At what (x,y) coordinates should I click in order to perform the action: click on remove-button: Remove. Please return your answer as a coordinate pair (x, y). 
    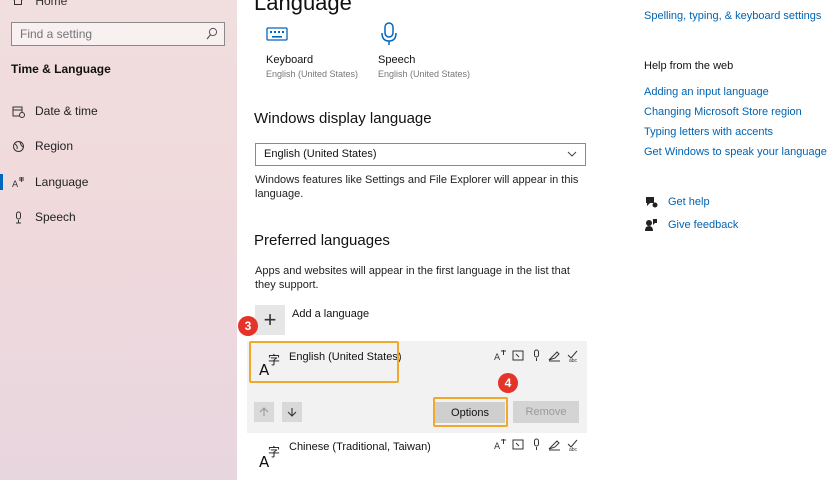
    Looking at the image, I should click on (546, 412).